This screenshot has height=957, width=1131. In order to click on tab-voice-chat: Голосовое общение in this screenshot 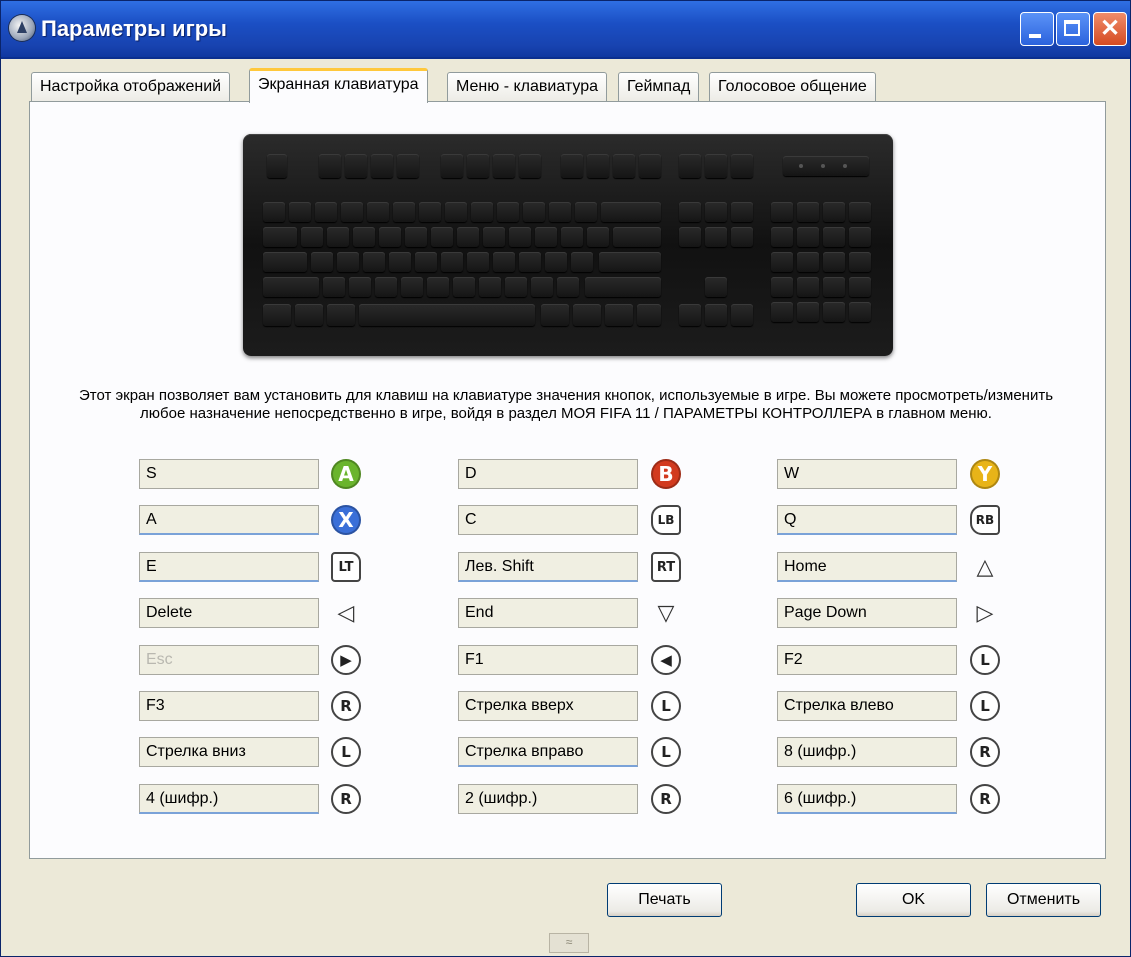, I will do `click(792, 87)`.